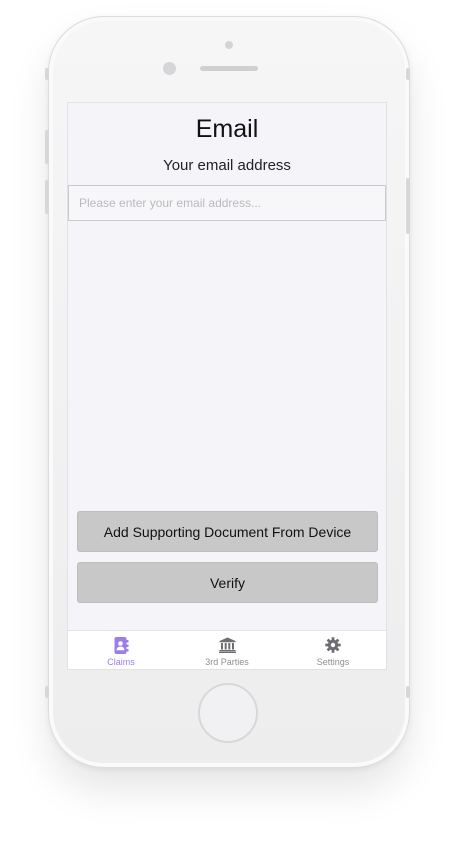 The height and width of the screenshot is (850, 455). I want to click on tab-claims: Claims, so click(121, 650).